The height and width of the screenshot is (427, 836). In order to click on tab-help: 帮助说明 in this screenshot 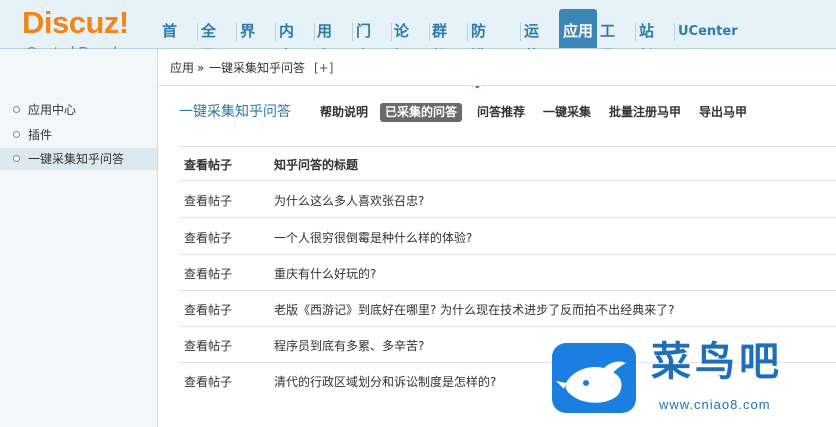, I will do `click(344, 112)`.